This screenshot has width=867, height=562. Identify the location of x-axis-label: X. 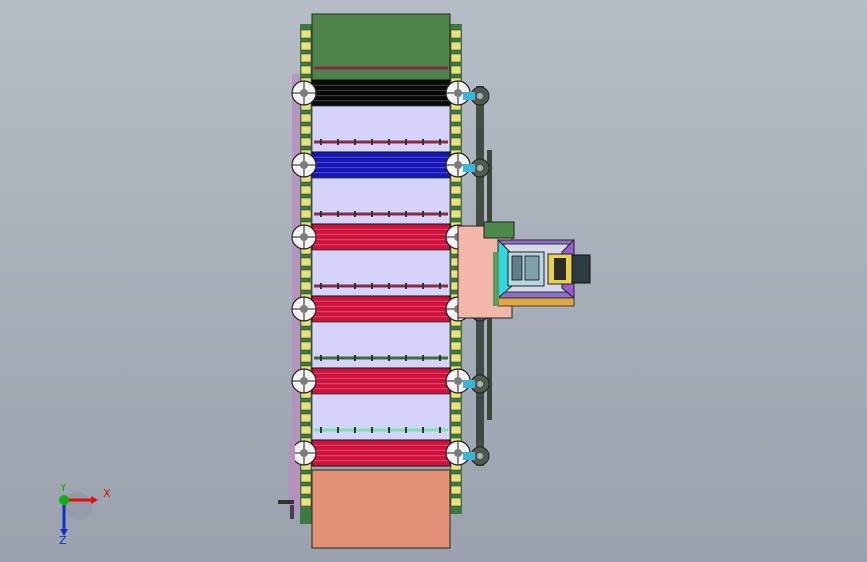
(106, 493).